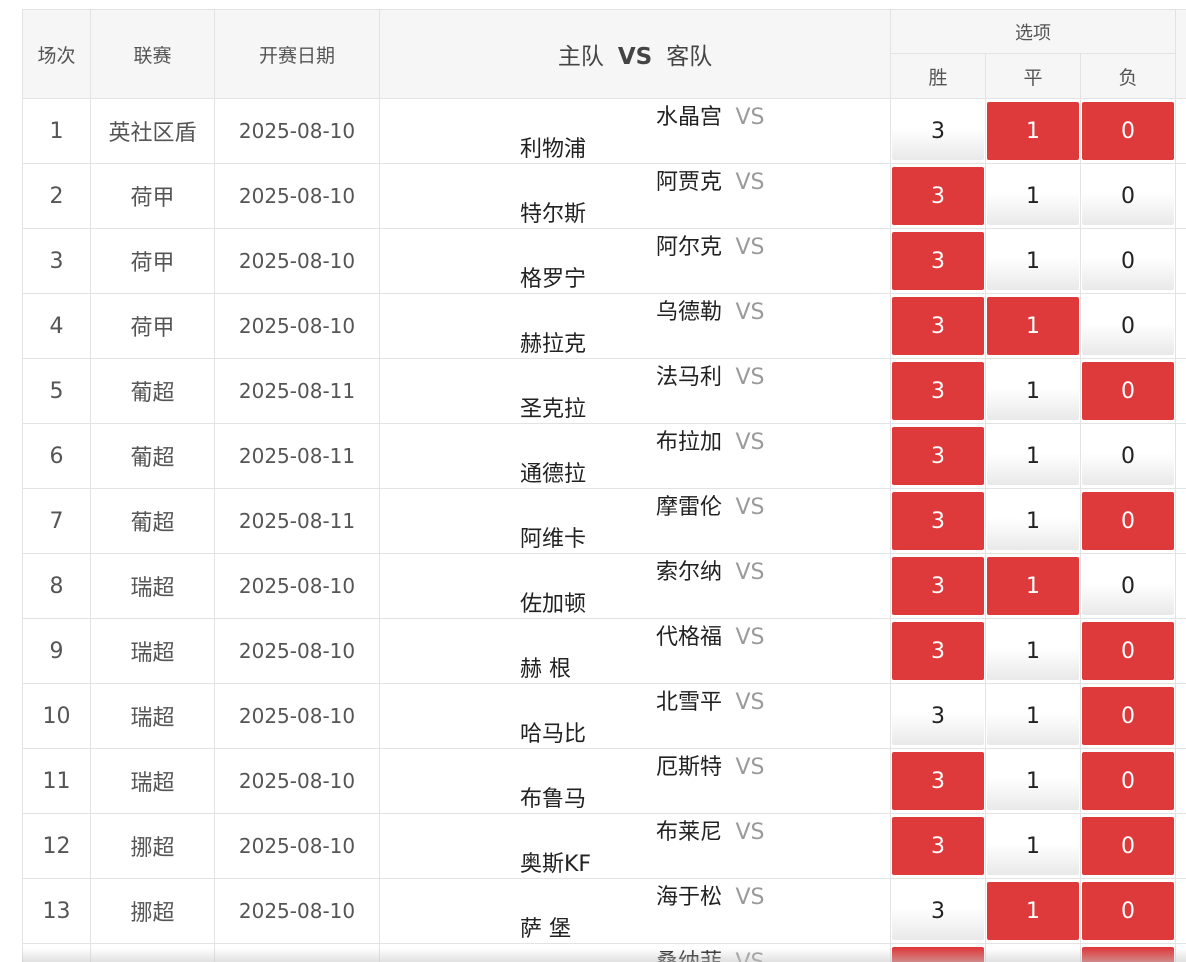  What do you see at coordinates (635, 911) in the screenshot?
I see `matchup: 海于松 VS 萨 堡` at bounding box center [635, 911].